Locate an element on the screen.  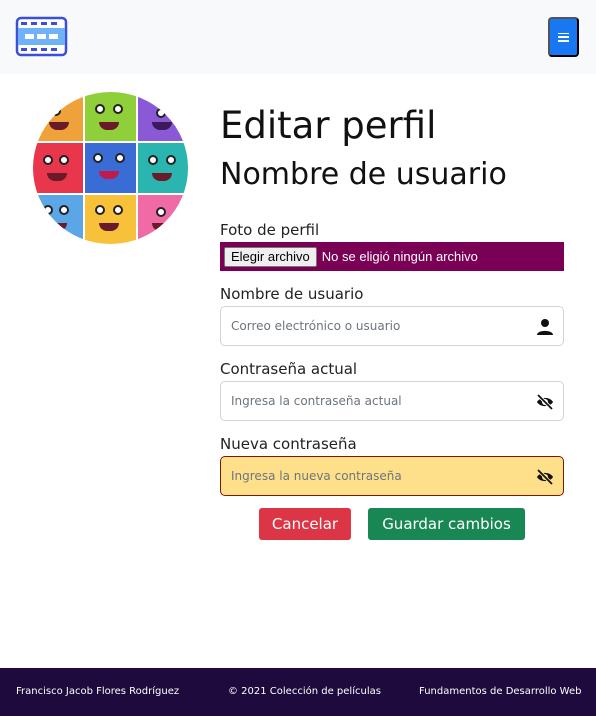
current-password-field is located at coordinates (392, 401).